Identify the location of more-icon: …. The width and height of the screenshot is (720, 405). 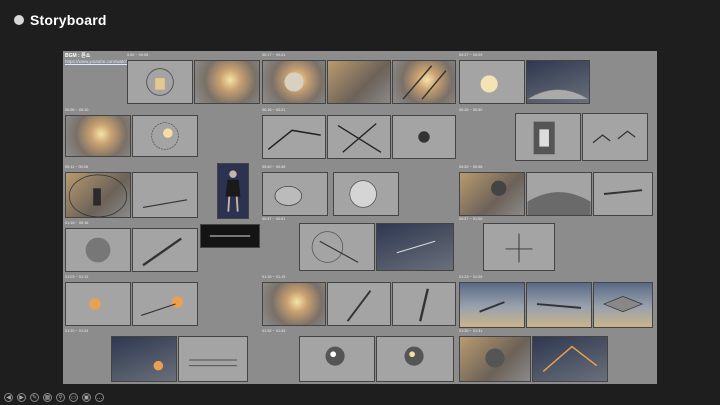
(99, 398).